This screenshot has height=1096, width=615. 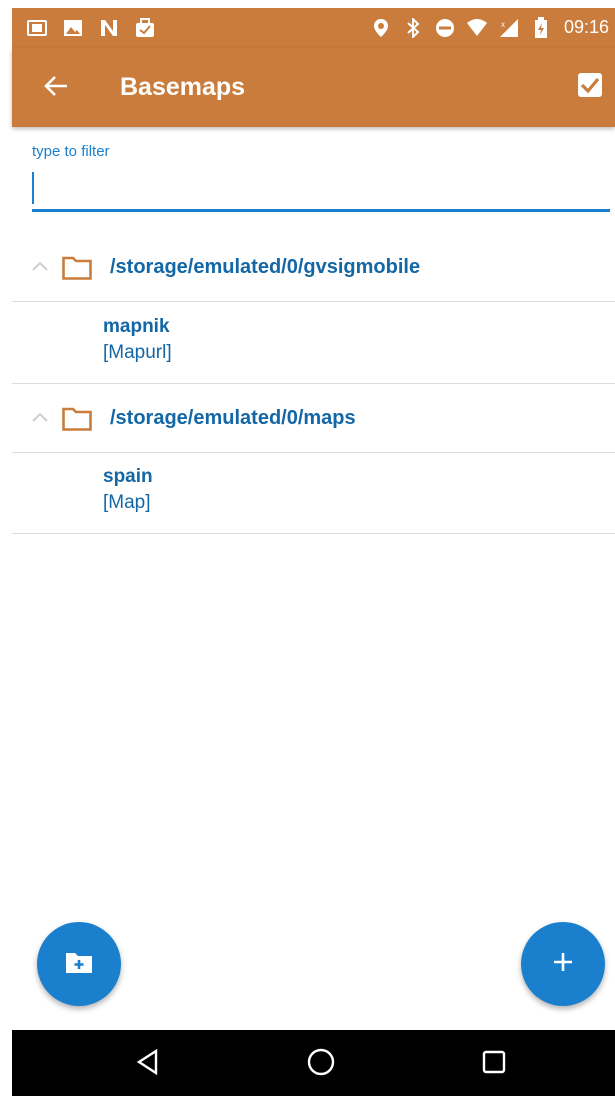 I want to click on nav-recents-button, so click(x=494, y=1064).